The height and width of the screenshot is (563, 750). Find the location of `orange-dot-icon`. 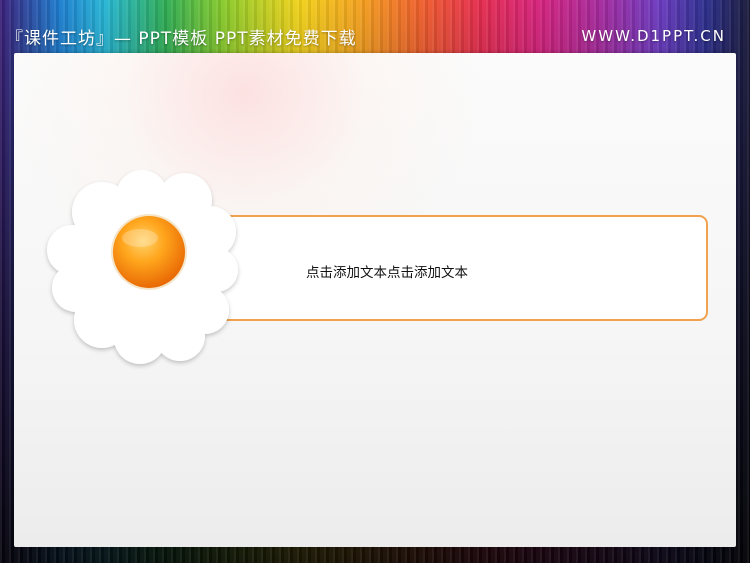

orange-dot-icon is located at coordinates (149, 252).